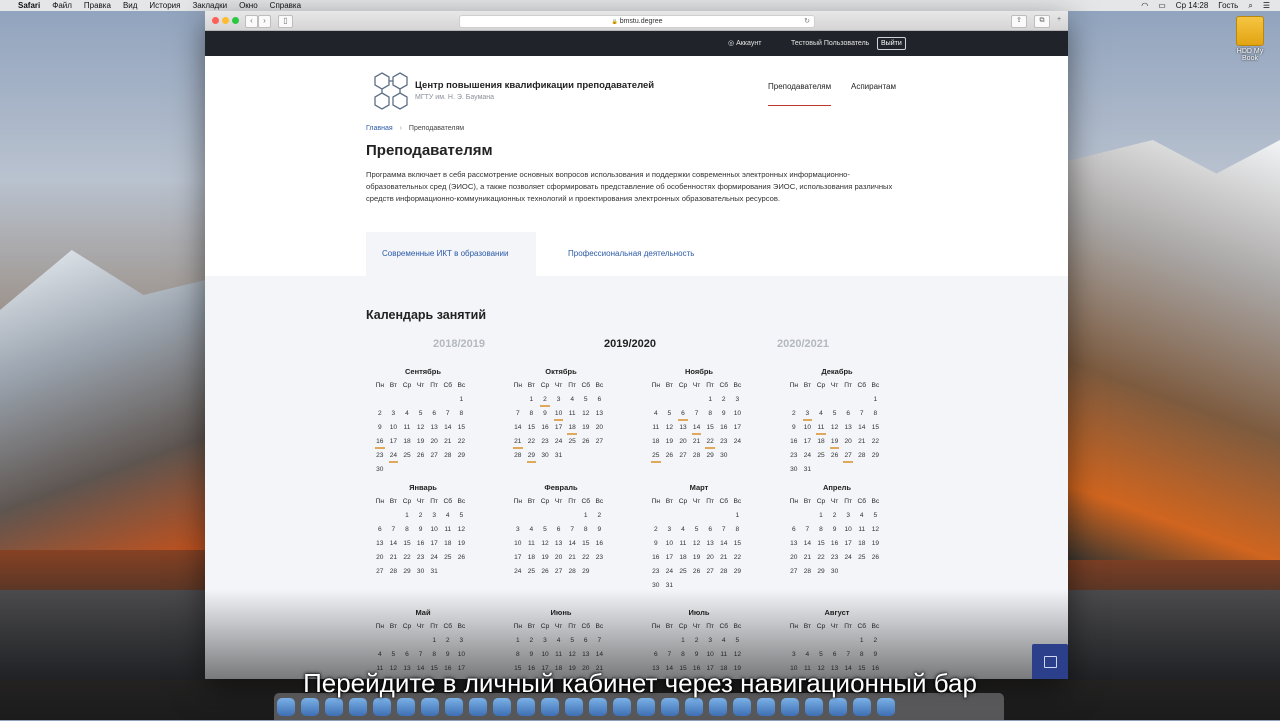 Image resolution: width=1280 pixels, height=721 pixels. I want to click on nav-postgraduates: Аспирантам, so click(873, 86).